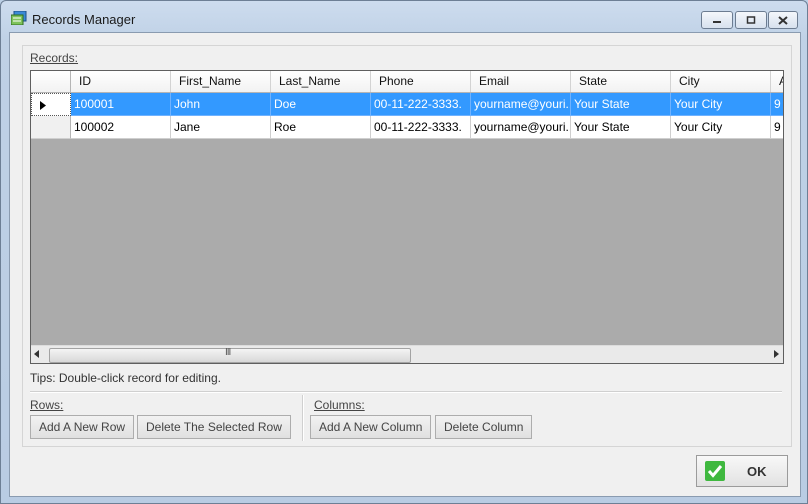 This screenshot has height=504, width=808. What do you see at coordinates (404, 17) in the screenshot?
I see `title-bar: Records Manager` at bounding box center [404, 17].